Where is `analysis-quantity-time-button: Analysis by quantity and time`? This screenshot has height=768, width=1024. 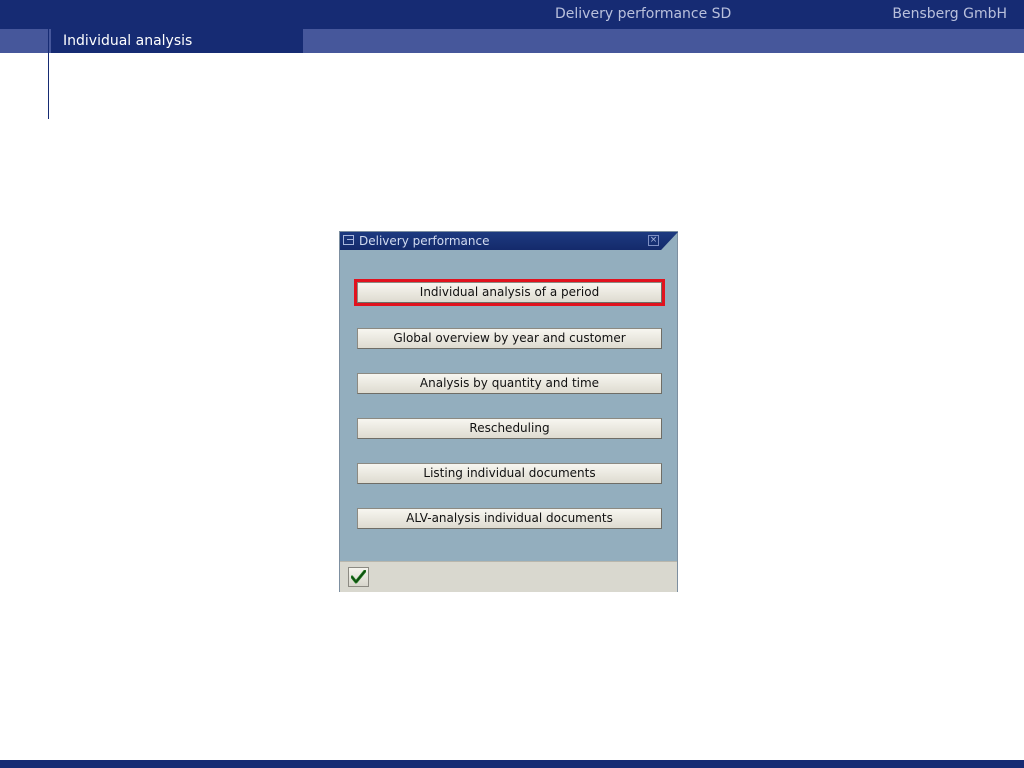 analysis-quantity-time-button: Analysis by quantity and time is located at coordinates (509, 383).